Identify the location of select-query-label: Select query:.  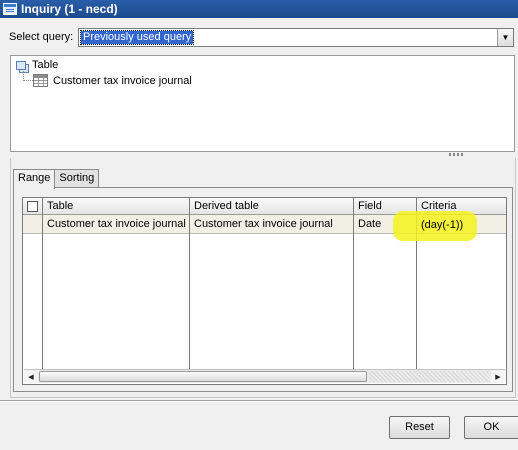
(41, 37).